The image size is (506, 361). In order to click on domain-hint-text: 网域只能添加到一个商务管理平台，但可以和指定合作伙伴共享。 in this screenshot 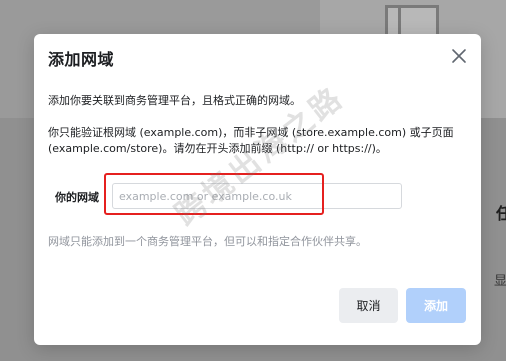, I will do `click(207, 241)`.